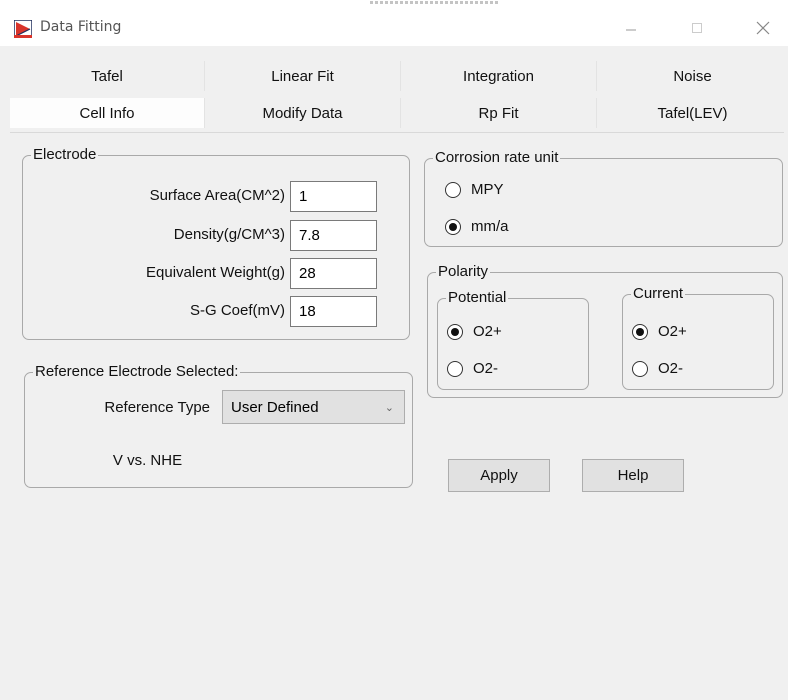 The image size is (788, 700). I want to click on current-polarity-title: Current, so click(658, 294).